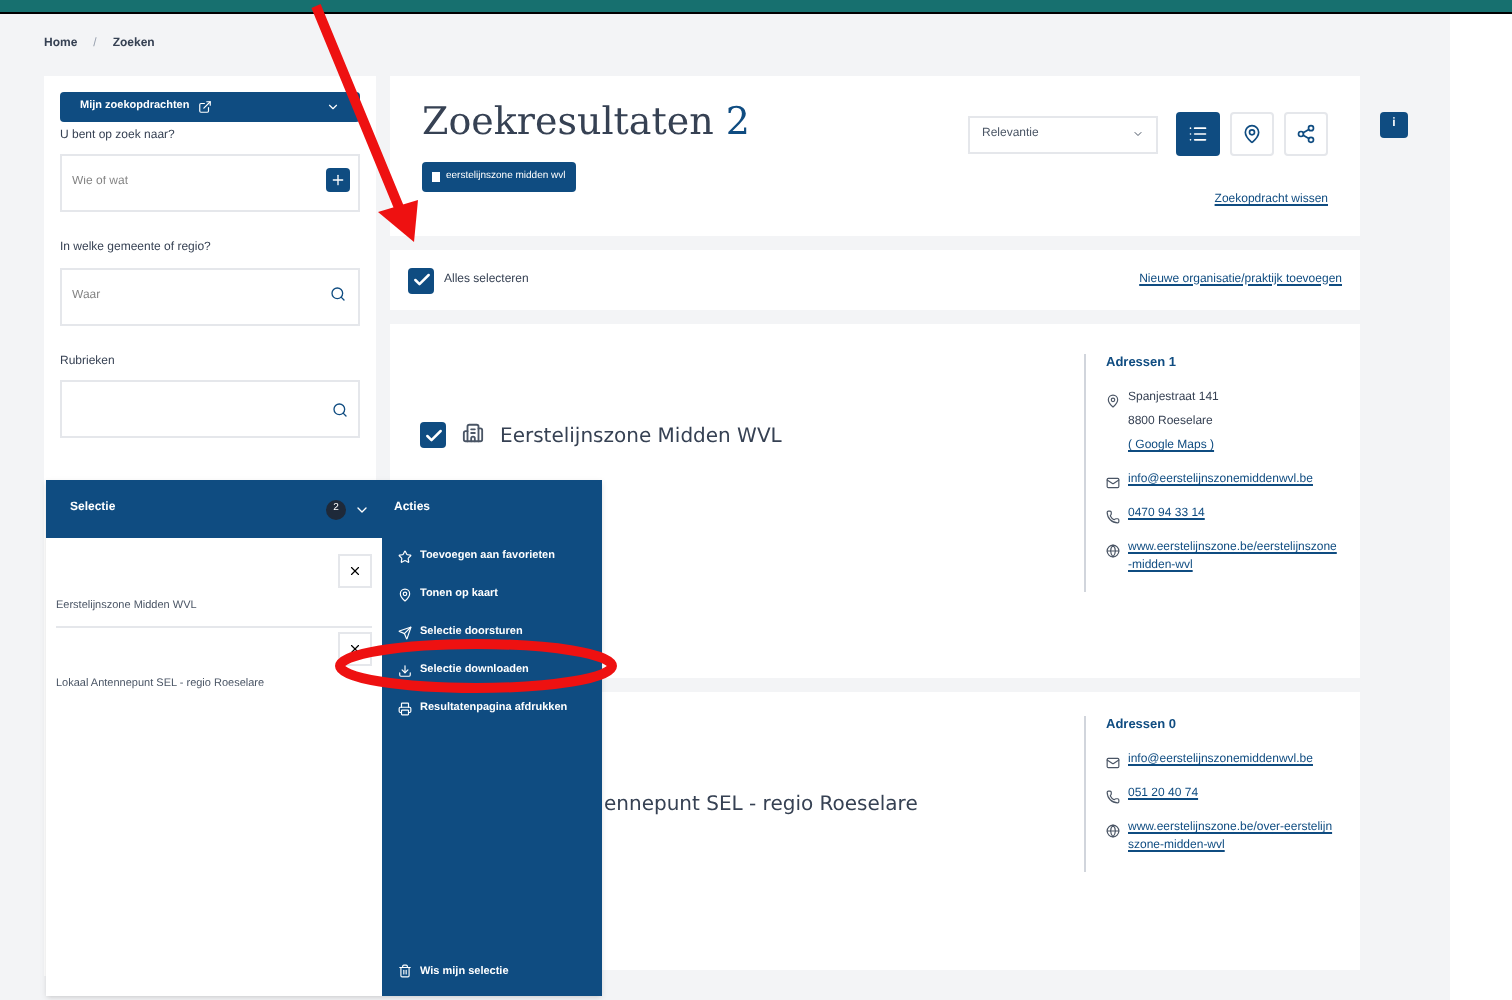  I want to click on trash-icon, so click(405, 971).